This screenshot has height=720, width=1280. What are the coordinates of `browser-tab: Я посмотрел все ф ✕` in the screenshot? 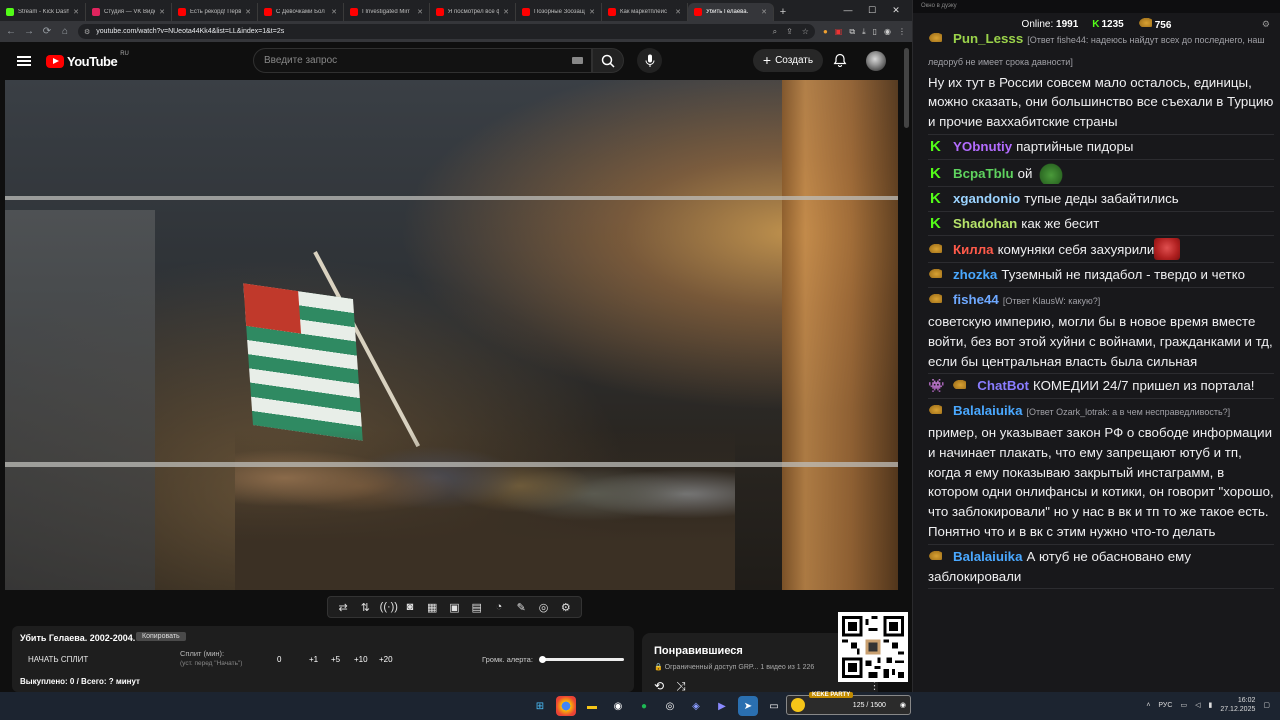 It's located at (473, 12).